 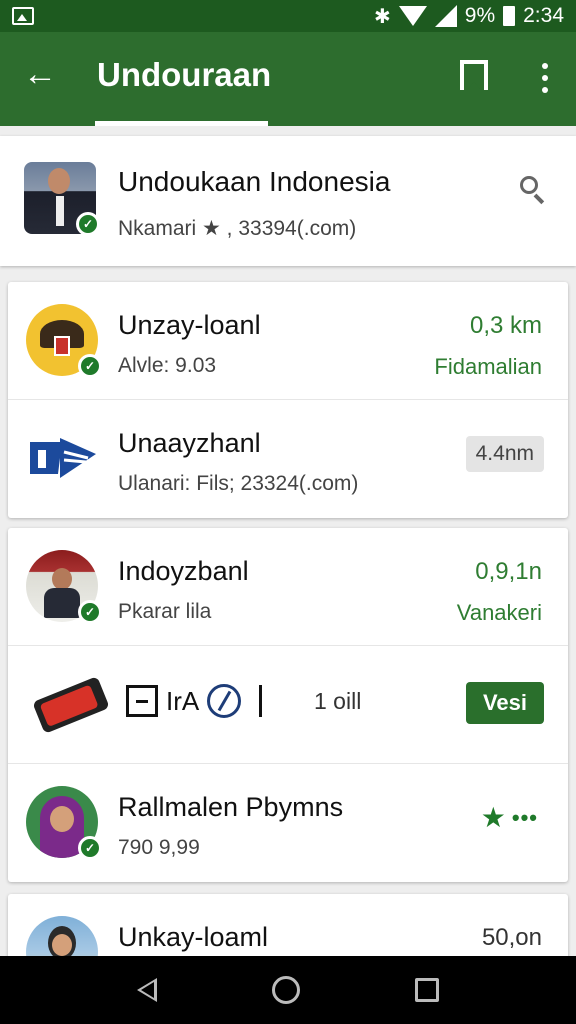 What do you see at coordinates (338, 701) in the screenshot?
I see `item-count: 1 oill` at bounding box center [338, 701].